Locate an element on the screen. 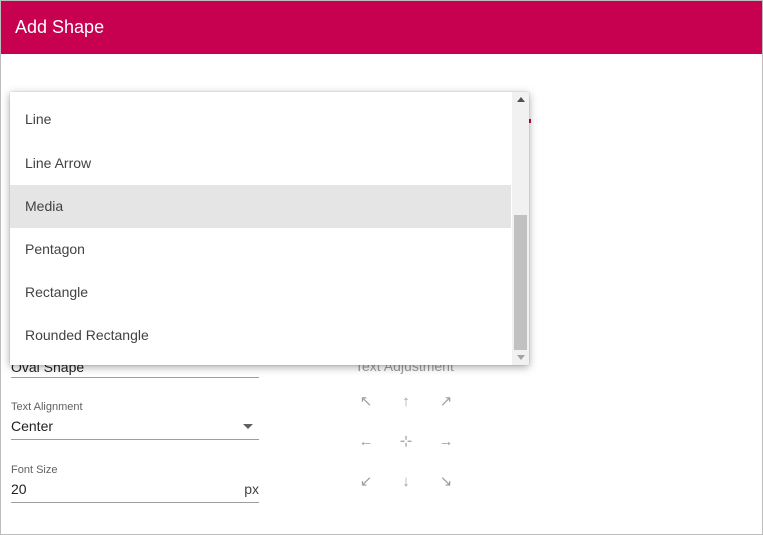 The image size is (763, 535). option-rounded-rectangle: Rounded Rectangle is located at coordinates (260, 335).